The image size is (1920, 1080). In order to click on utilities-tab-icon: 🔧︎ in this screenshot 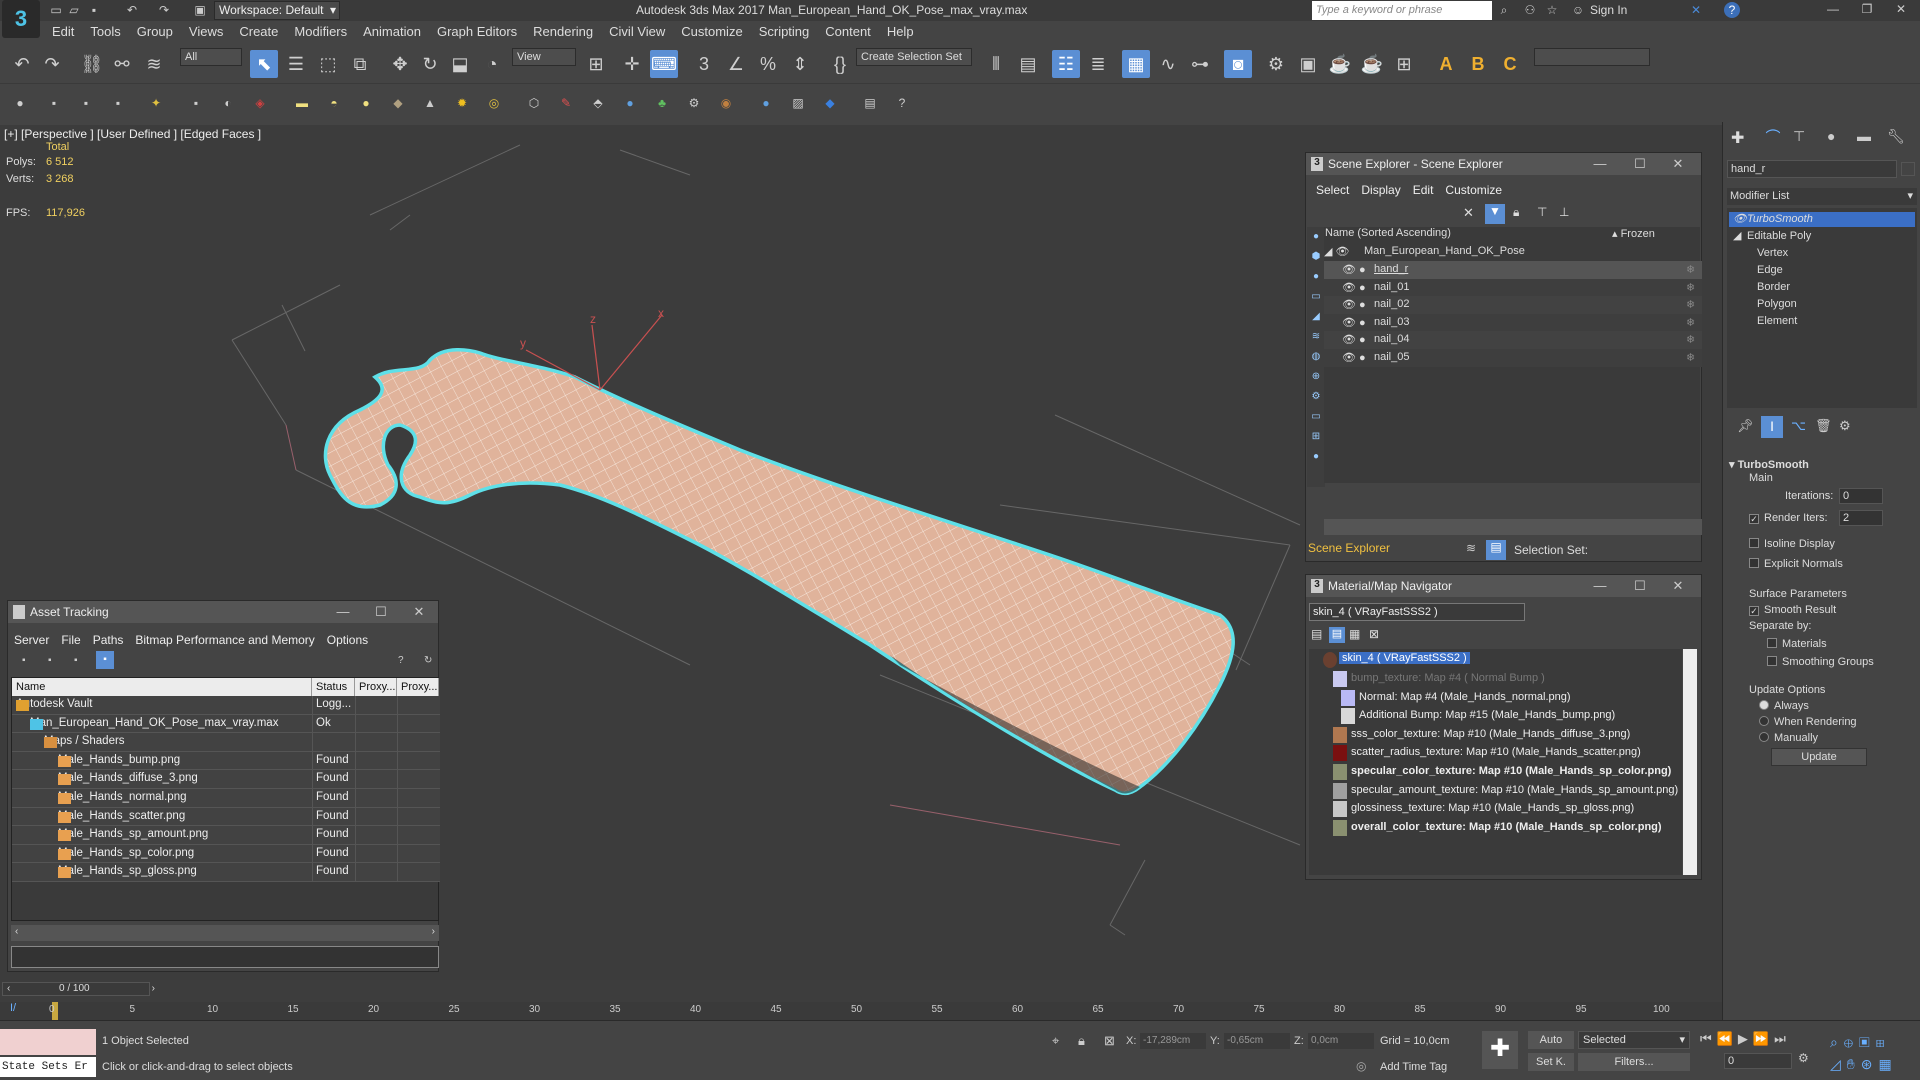, I will do `click(1896, 136)`.